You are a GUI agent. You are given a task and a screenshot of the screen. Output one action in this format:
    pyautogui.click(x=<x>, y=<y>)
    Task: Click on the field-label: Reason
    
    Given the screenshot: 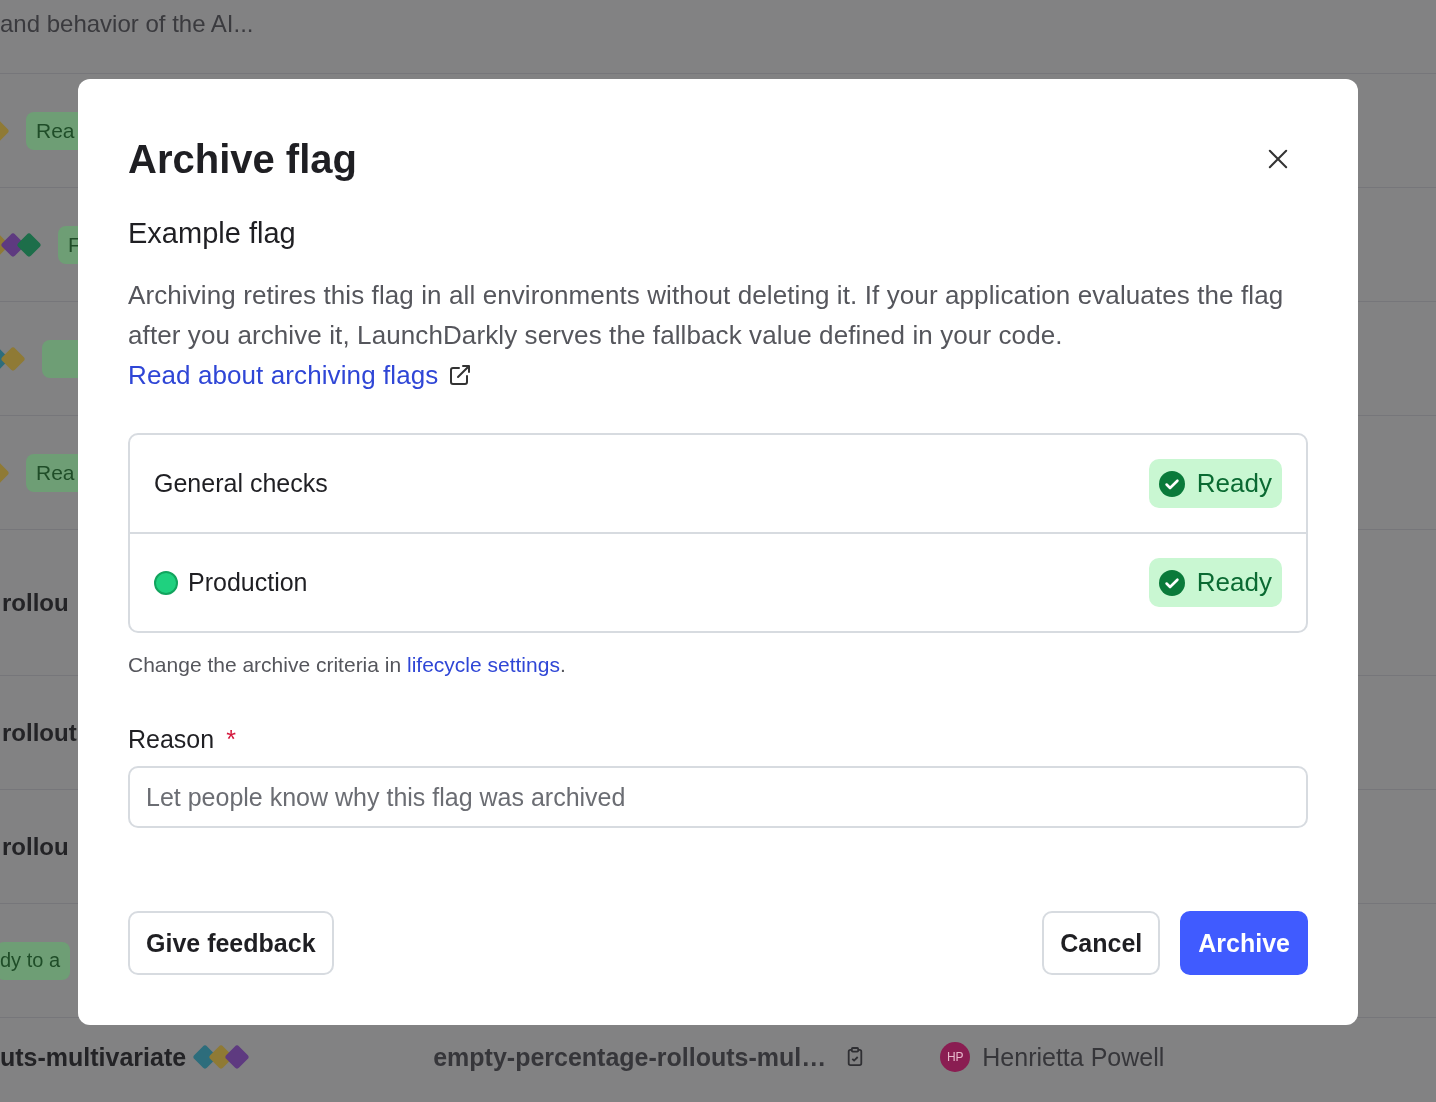 What is the action you would take?
    pyautogui.click(x=171, y=739)
    